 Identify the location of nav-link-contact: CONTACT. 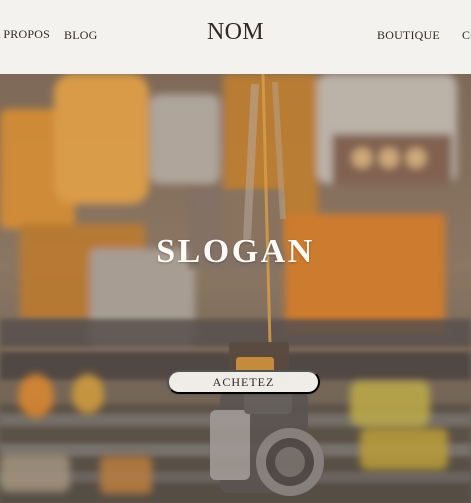
(466, 35).